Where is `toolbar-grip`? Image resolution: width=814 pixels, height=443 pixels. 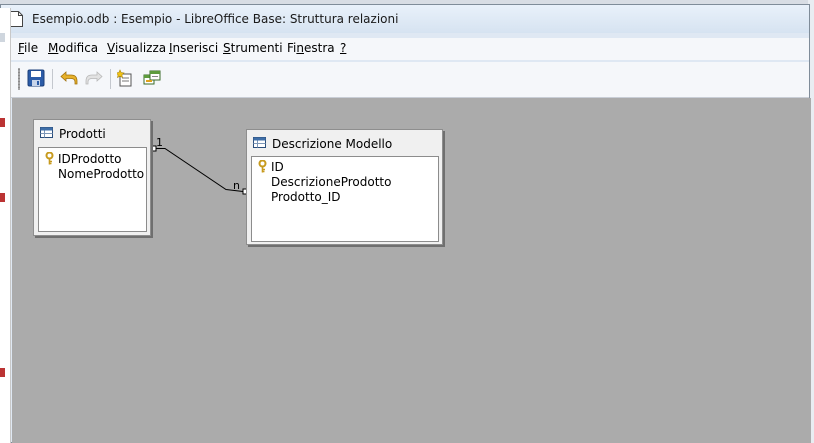
toolbar-grip is located at coordinates (19, 79).